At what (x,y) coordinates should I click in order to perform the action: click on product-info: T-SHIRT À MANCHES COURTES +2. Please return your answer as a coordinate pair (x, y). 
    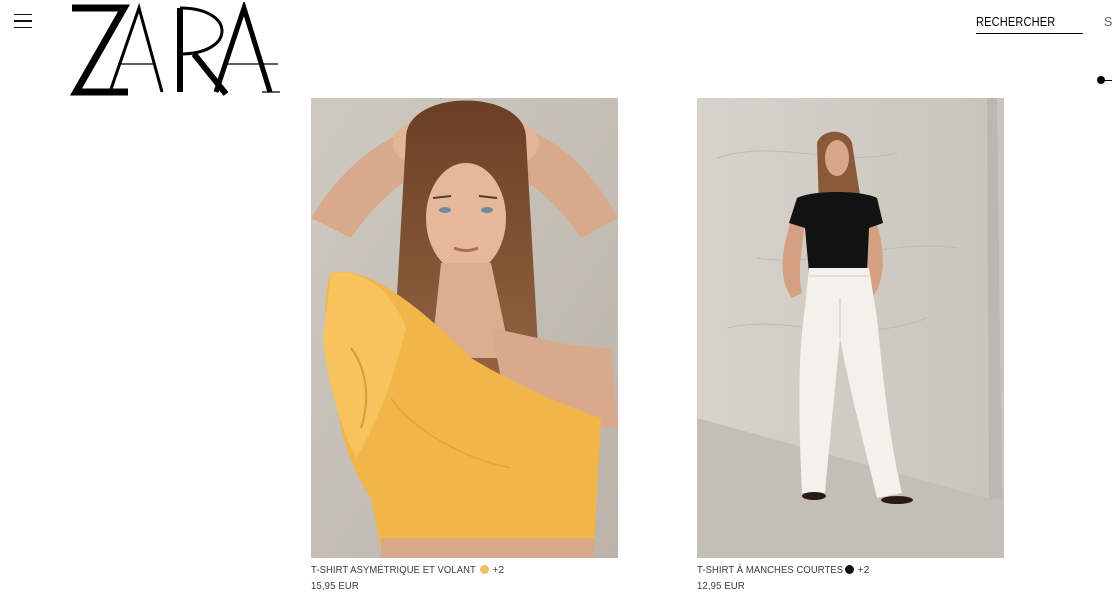
    Looking at the image, I should click on (850, 569).